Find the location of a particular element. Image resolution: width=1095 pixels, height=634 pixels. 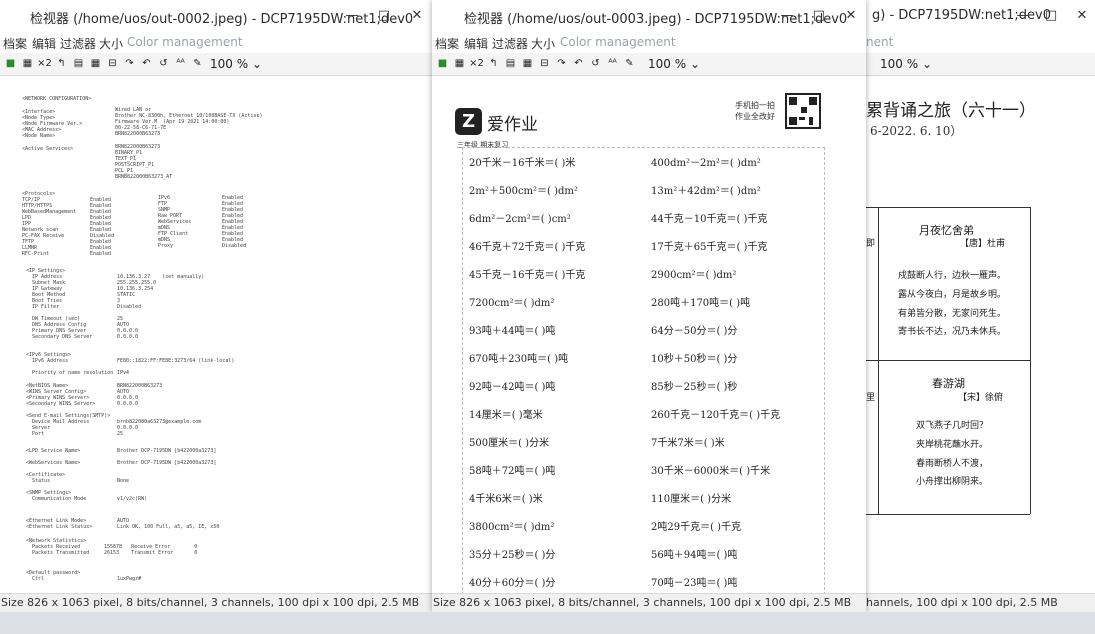

math-problem: 45千克－16千克＝( )千克 is located at coordinates (527, 275).